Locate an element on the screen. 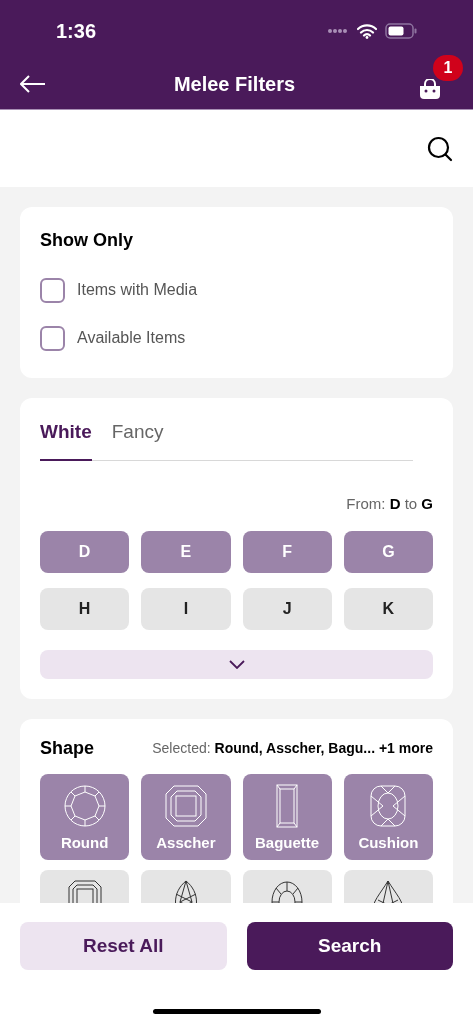 This screenshot has height=1024, width=473. cart-button: 1 is located at coordinates (441, 77).